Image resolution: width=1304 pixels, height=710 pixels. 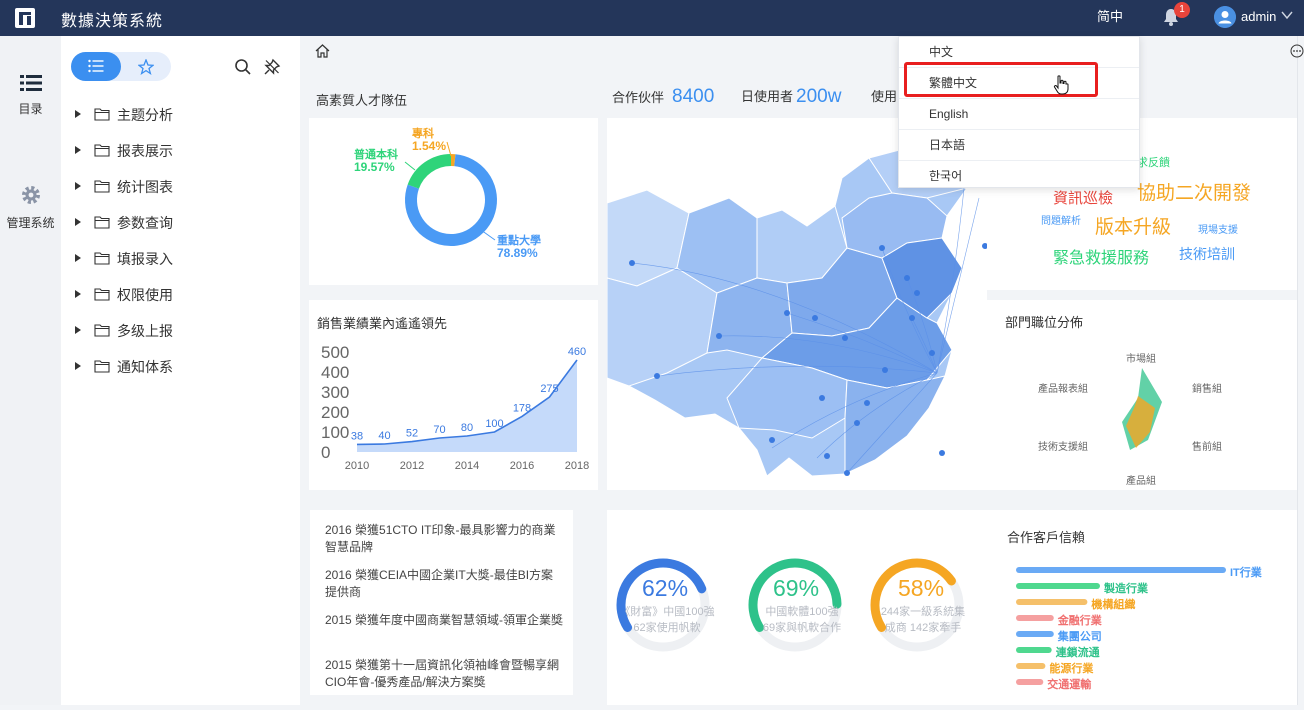 What do you see at coordinates (802, 612) in the screenshot?
I see `ring-caption-line: 中國軟體100強` at bounding box center [802, 612].